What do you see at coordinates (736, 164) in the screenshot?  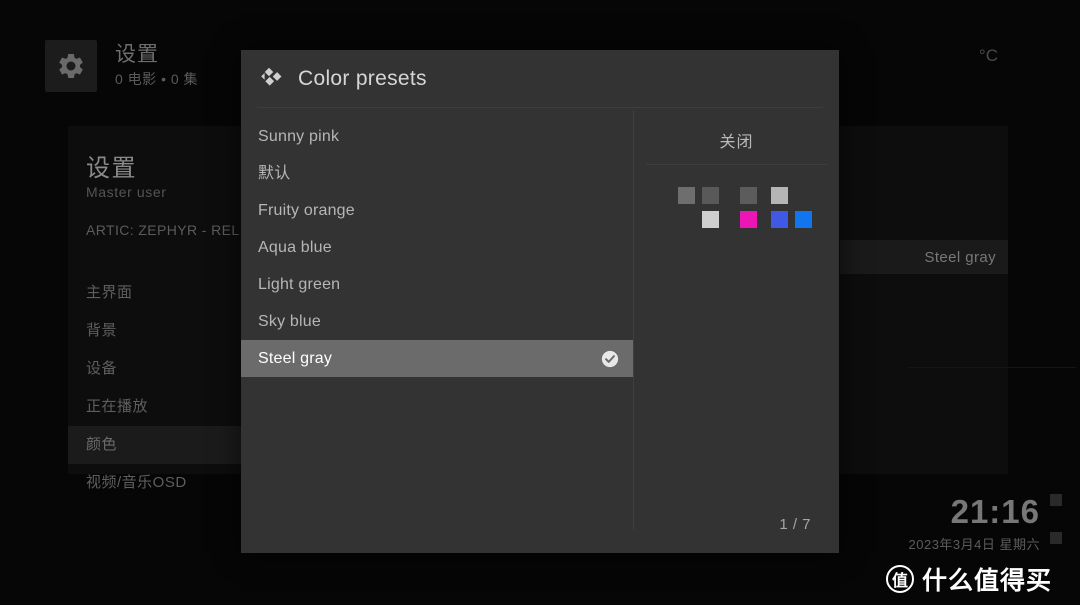 I see `preview-rule` at bounding box center [736, 164].